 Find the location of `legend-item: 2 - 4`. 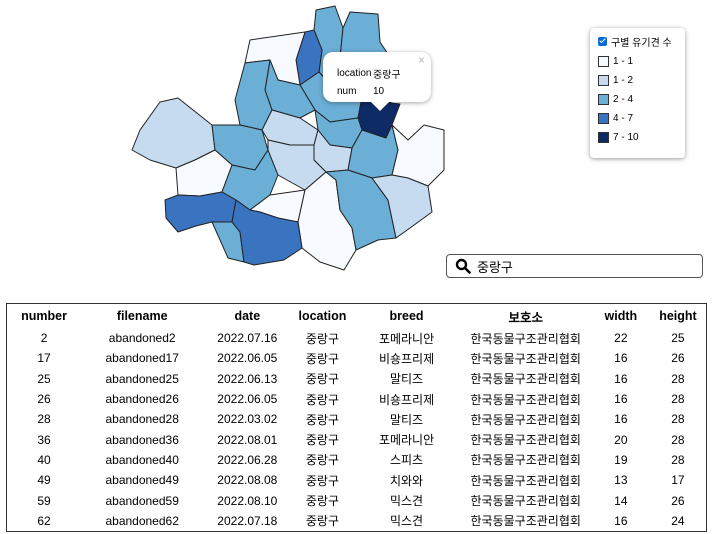

legend-item: 2 - 4 is located at coordinates (641, 99).